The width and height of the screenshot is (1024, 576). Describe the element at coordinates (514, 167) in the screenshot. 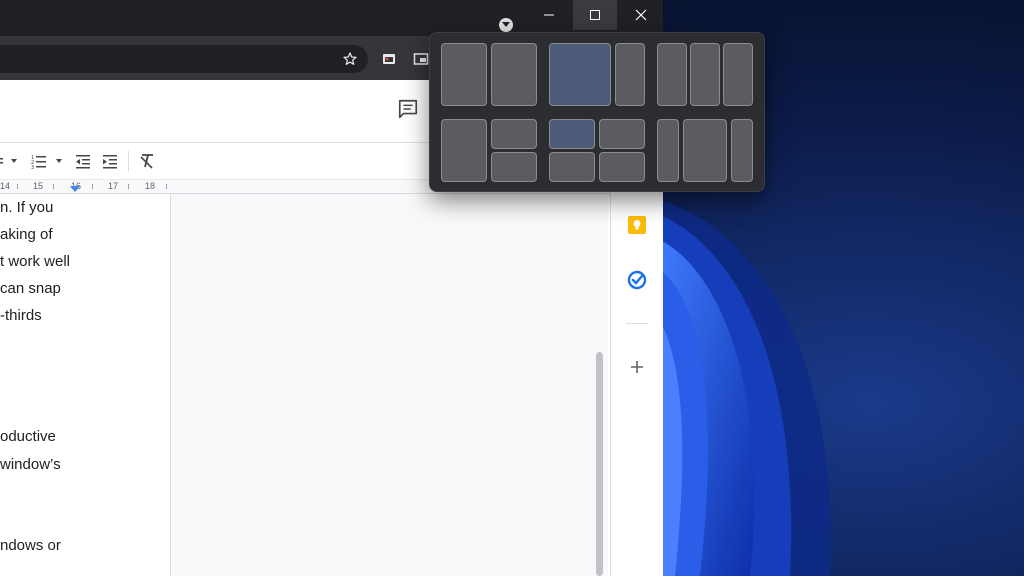

I see `snap-zone-right-bottom` at that location.